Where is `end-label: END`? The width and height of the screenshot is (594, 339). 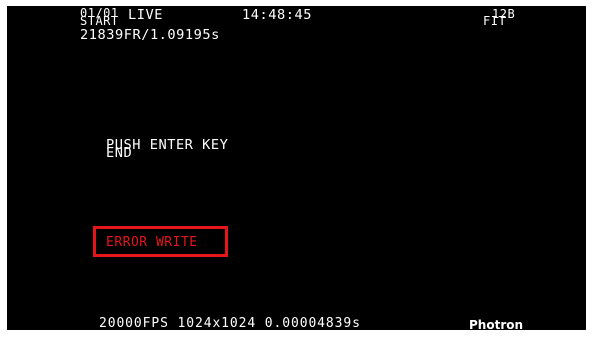
end-label: END is located at coordinates (119, 153).